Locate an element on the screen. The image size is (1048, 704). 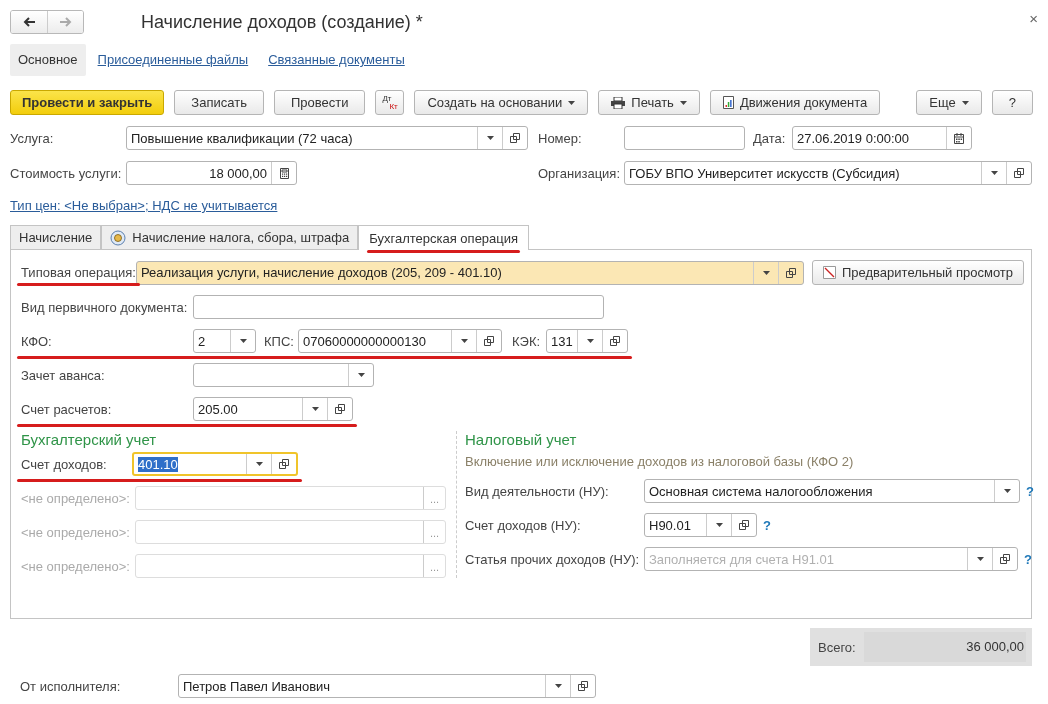
input-field: 2 is located at coordinates (224, 341).